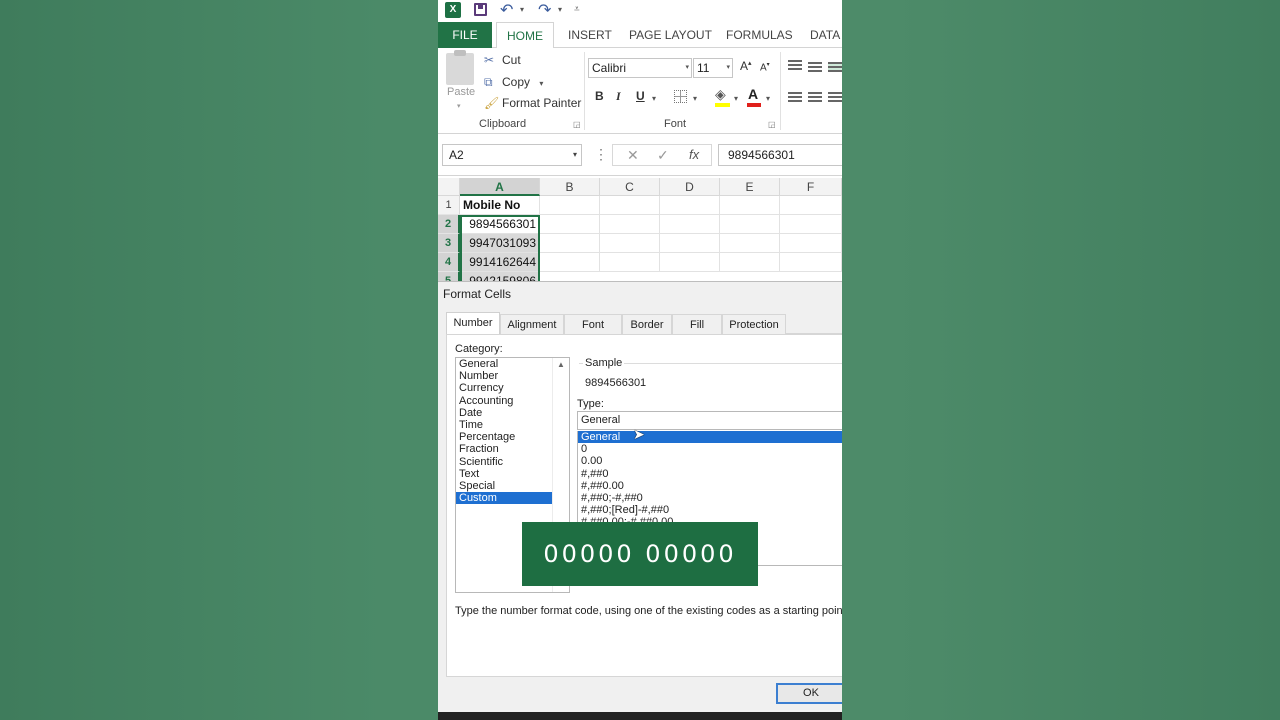  Describe the element at coordinates (599, 96) in the screenshot. I see `bold-button: B` at that location.